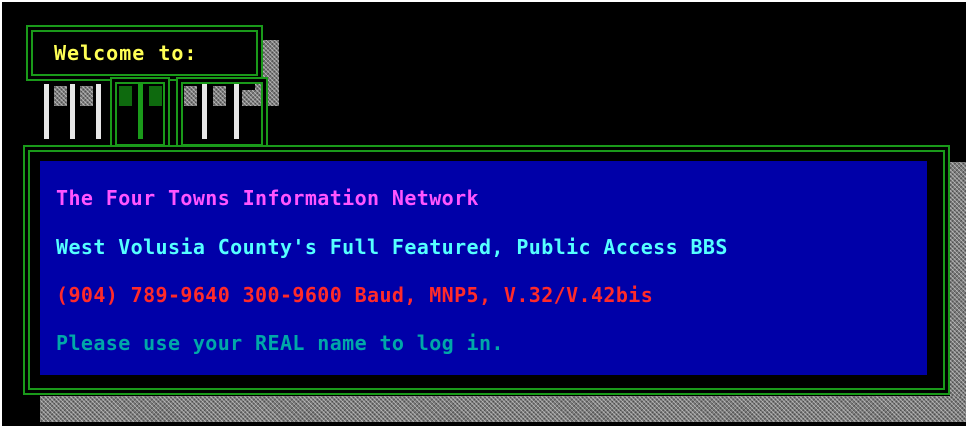 The width and height of the screenshot is (968, 439). Describe the element at coordinates (280, 343) in the screenshot. I see `login-instruction: Please use your REAL name to log in.` at that location.